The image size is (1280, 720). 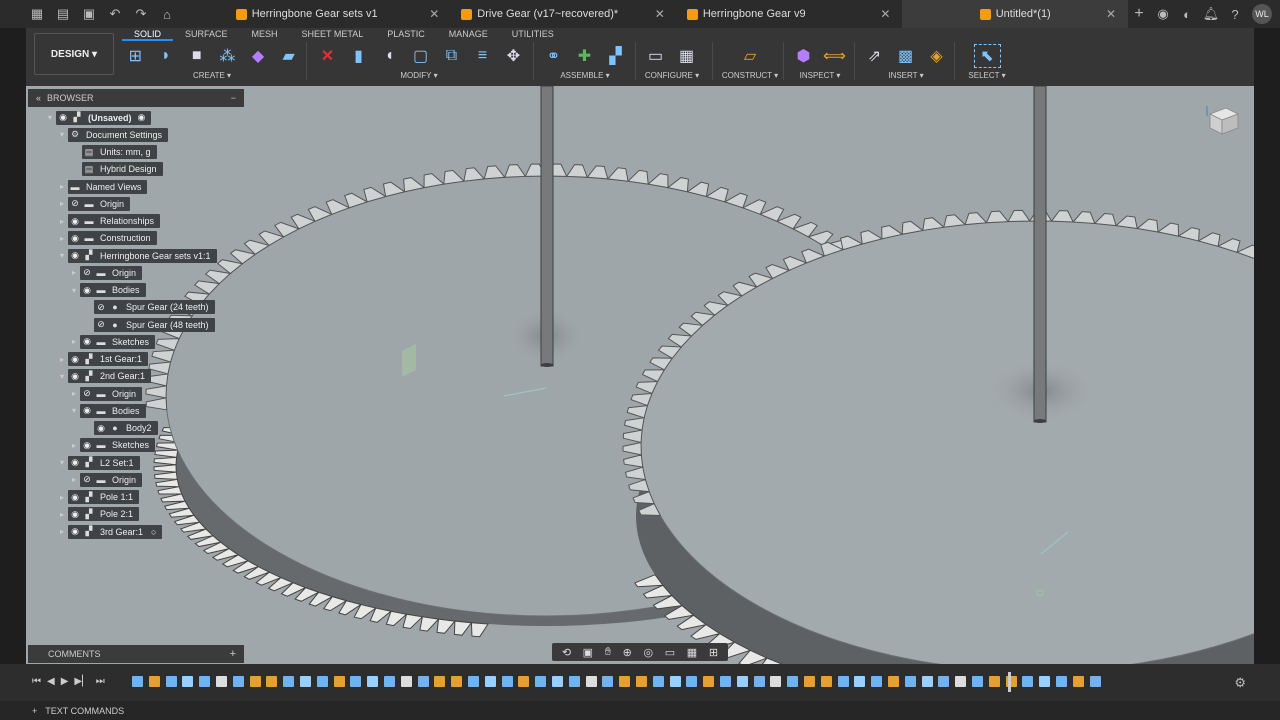 I want to click on redo-icon: ↷, so click(x=141, y=14).